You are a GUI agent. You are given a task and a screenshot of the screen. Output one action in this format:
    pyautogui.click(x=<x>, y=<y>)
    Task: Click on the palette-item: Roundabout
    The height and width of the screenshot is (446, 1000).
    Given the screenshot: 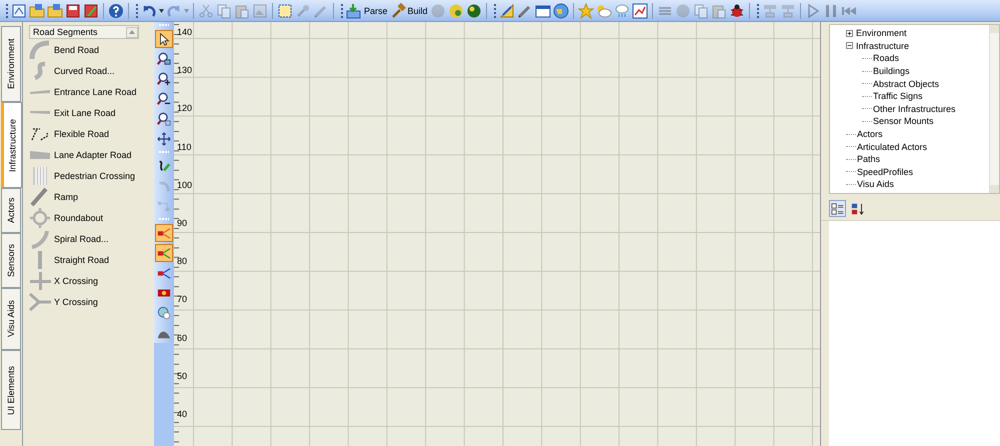 What is the action you would take?
    pyautogui.click(x=89, y=217)
    